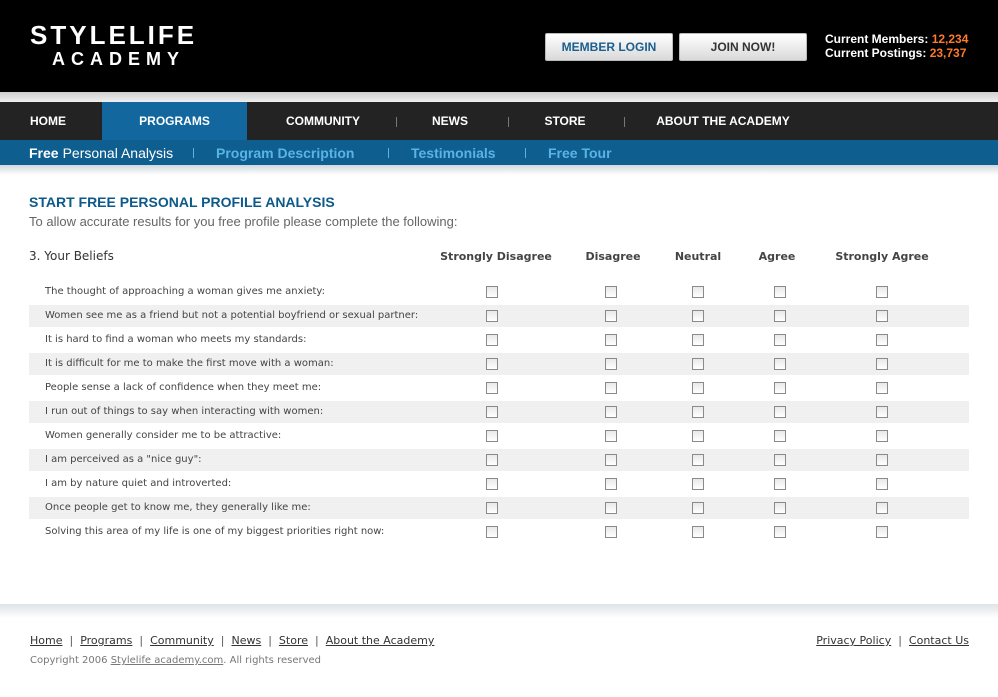  I want to click on footer-link-programs: Programs, so click(106, 640).